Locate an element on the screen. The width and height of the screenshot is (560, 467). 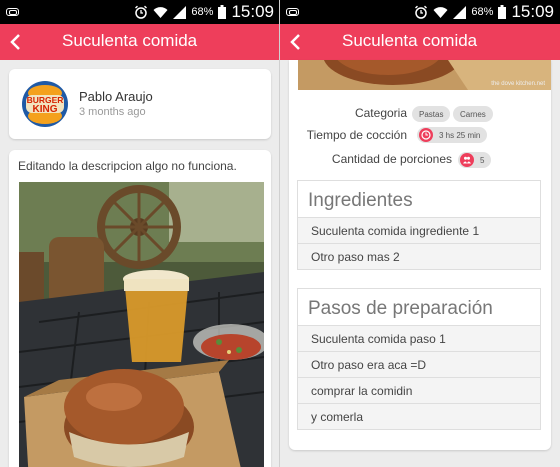
portions-label: Cantidad de porciones is located at coordinates (391, 159).